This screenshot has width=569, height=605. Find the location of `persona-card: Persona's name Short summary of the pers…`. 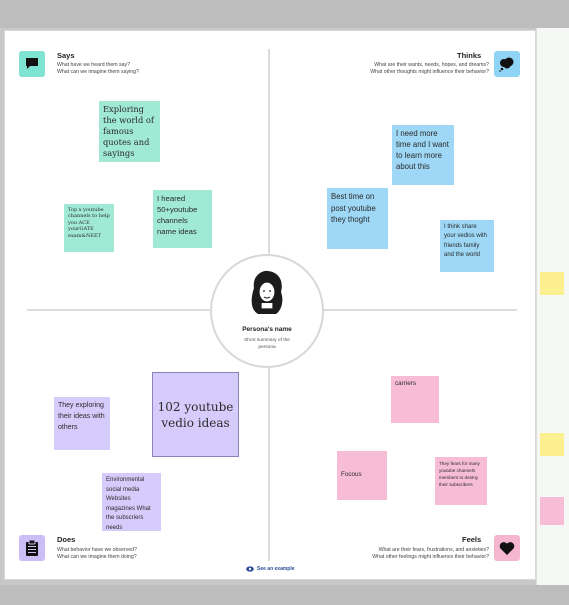

persona-card: Persona's name Short summary of the pers… is located at coordinates (267, 311).